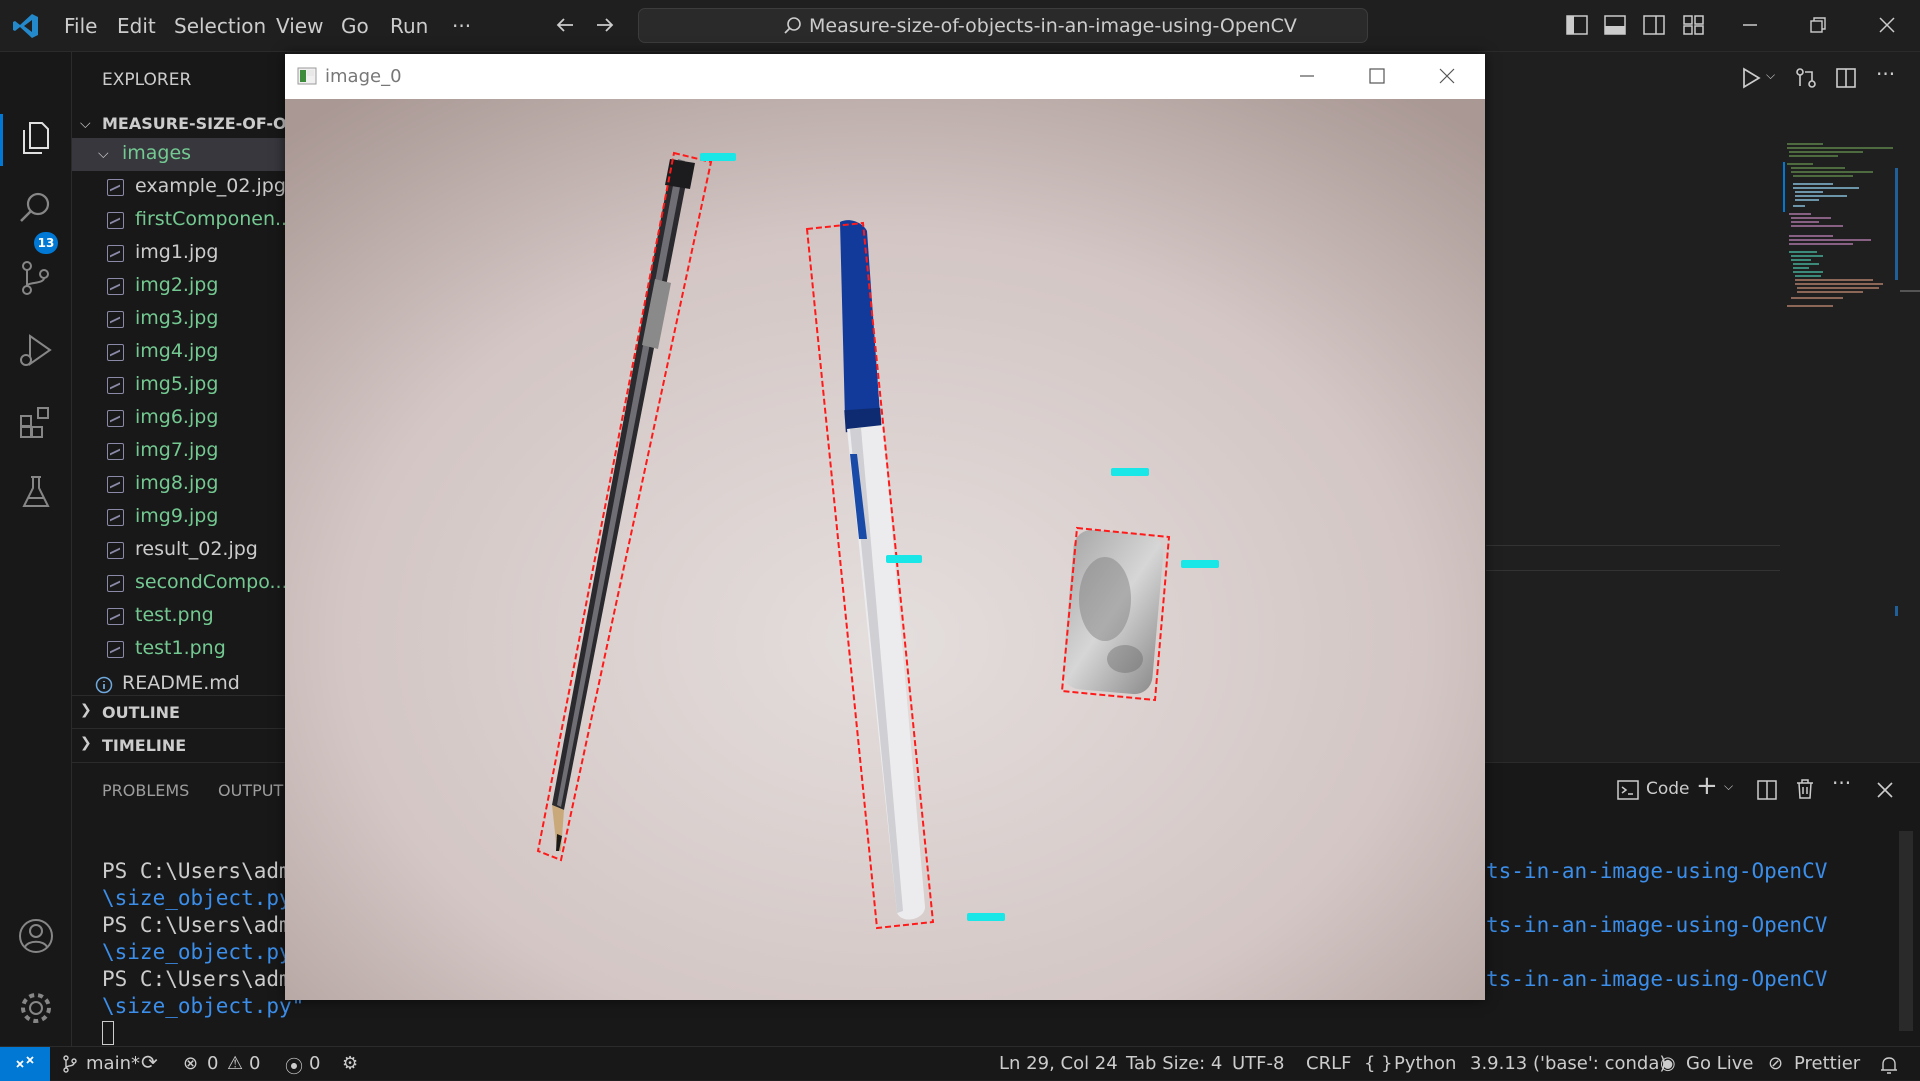 The width and height of the screenshot is (1920, 1081). I want to click on explorer-icon, so click(36, 138).